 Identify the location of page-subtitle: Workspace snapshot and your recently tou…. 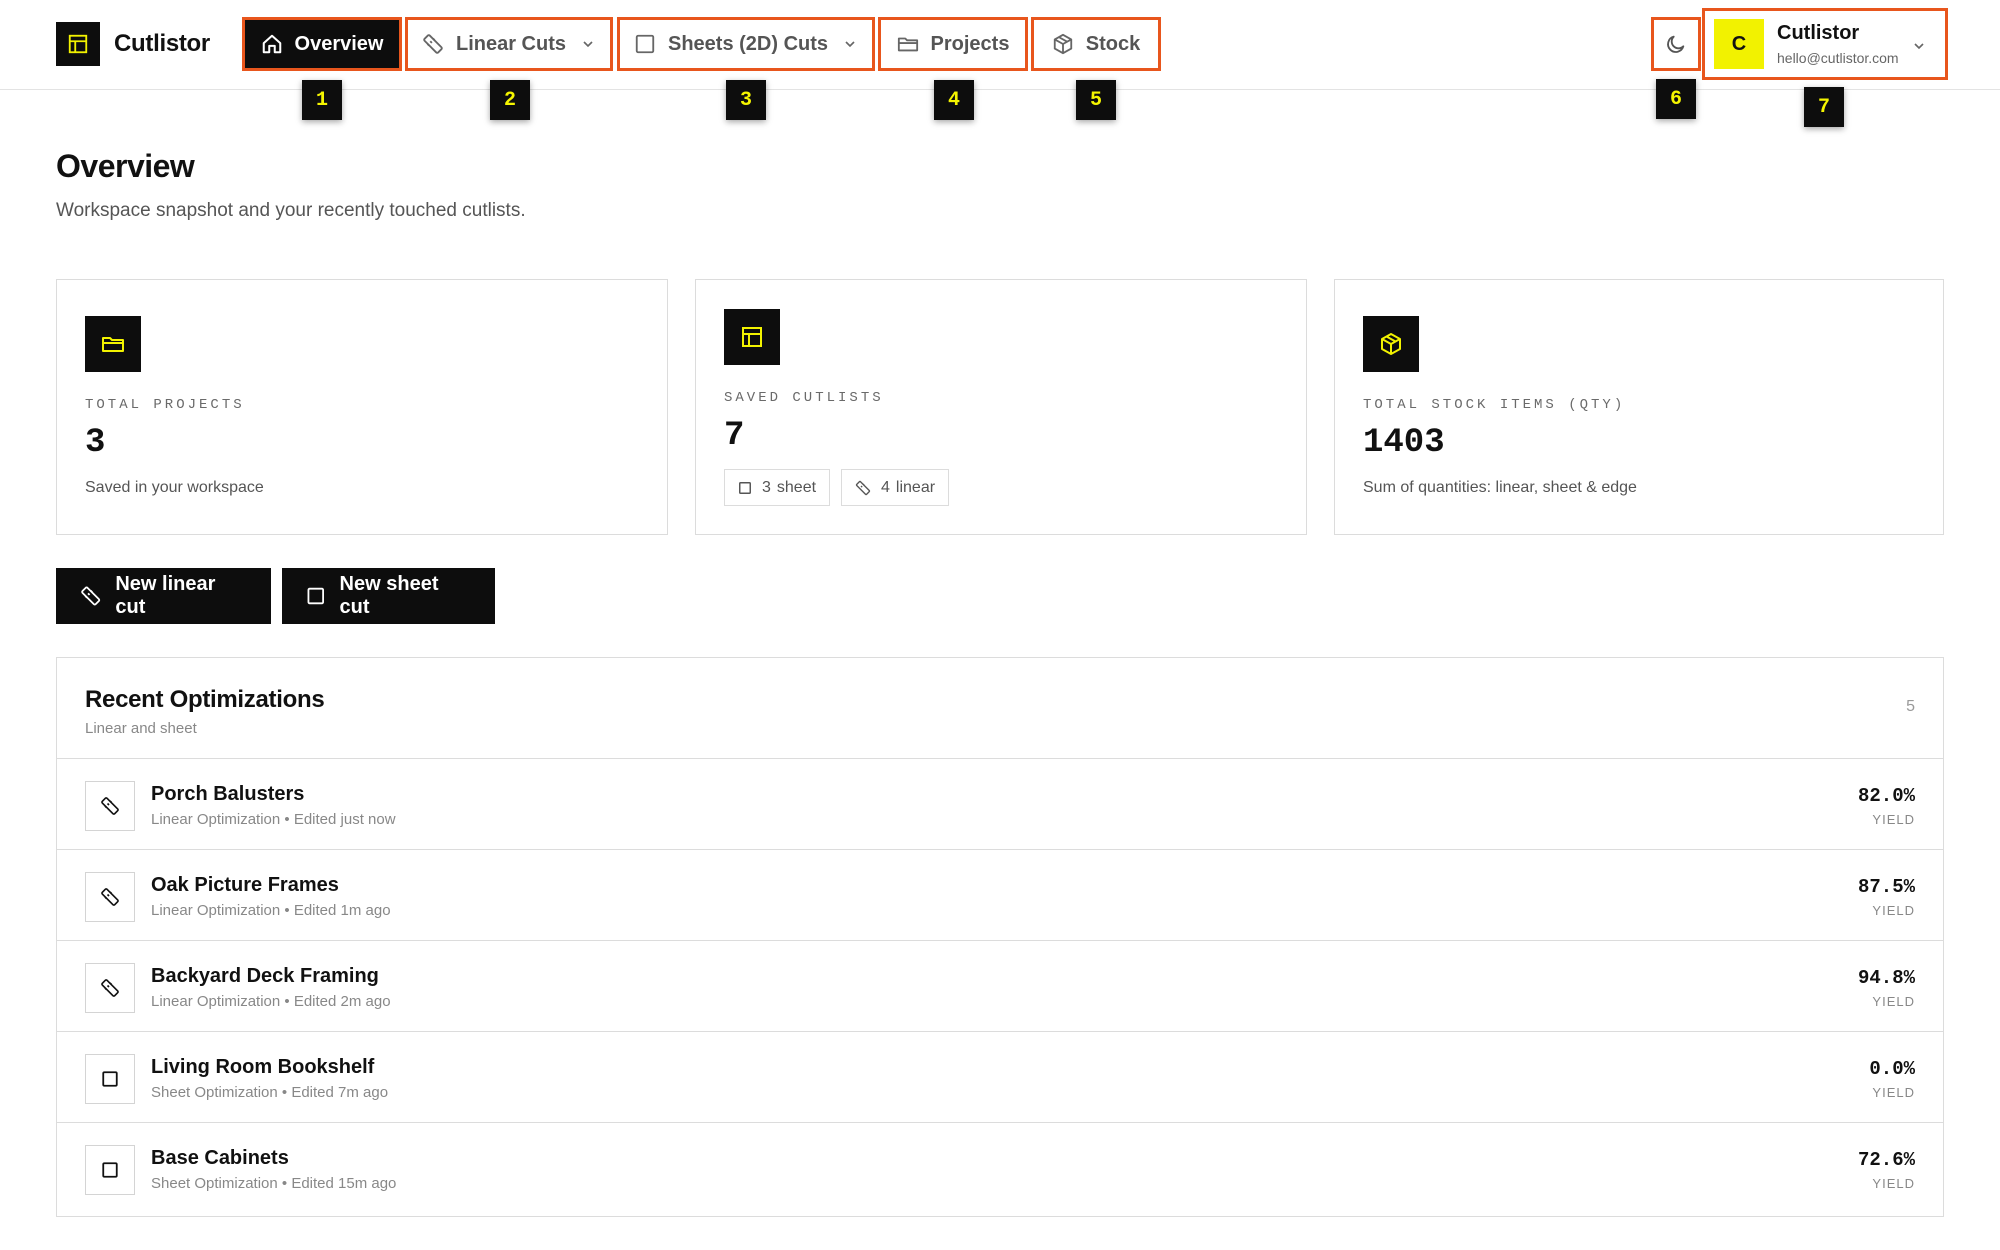
(291, 210).